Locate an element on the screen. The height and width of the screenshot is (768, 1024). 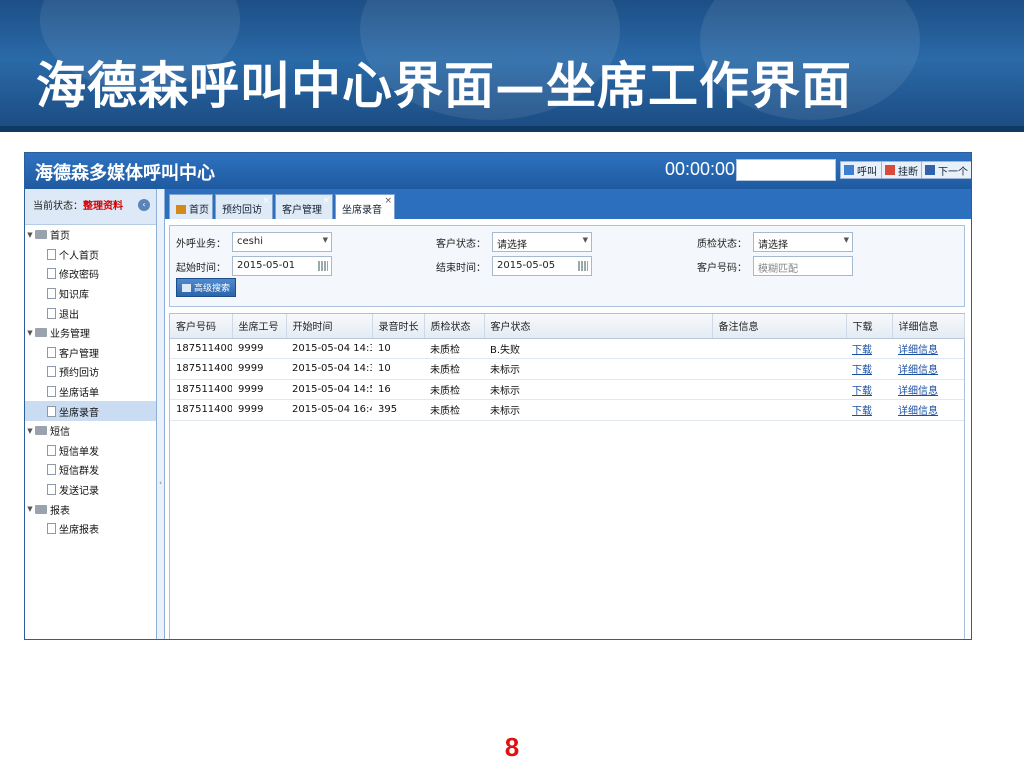
tree-item-appointment-callback: 预约回访 is located at coordinates (90, 372).